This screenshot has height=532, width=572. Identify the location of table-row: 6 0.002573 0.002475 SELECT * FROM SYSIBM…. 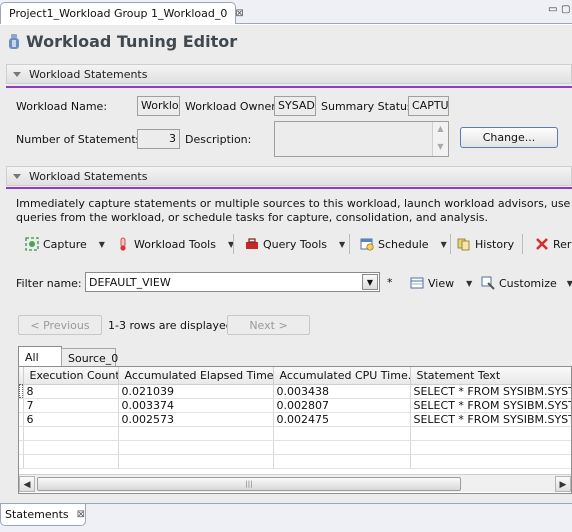
(295, 419).